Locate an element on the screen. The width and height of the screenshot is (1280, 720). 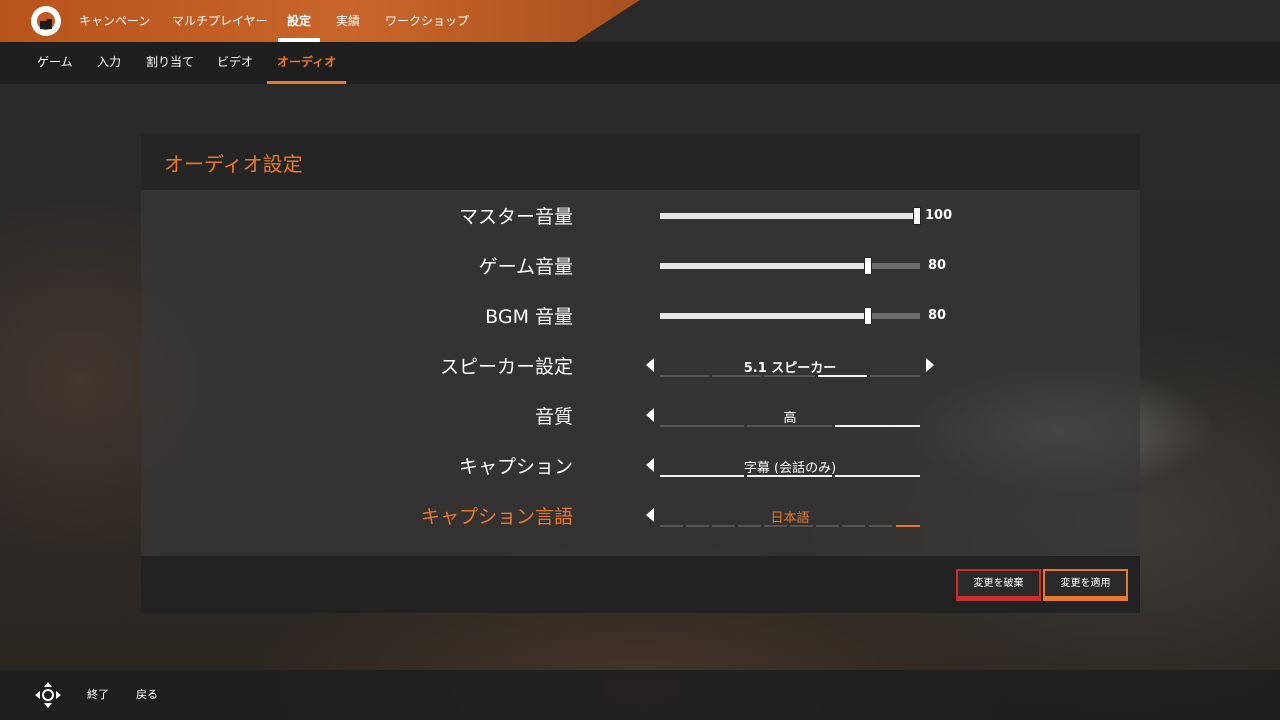
setting-label-speaker: スピーカー設定 is located at coordinates (506, 367).